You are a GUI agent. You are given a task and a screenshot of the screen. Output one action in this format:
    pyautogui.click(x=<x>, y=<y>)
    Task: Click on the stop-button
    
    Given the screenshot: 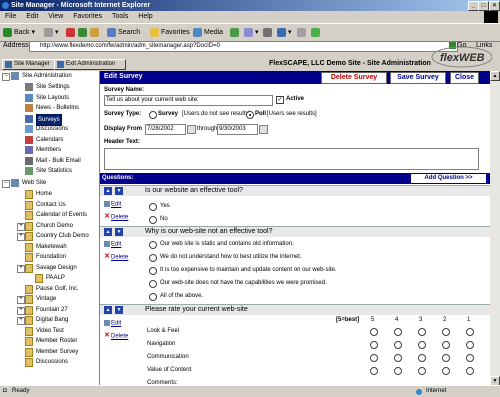 What is the action you would take?
    pyautogui.click(x=71, y=32)
    